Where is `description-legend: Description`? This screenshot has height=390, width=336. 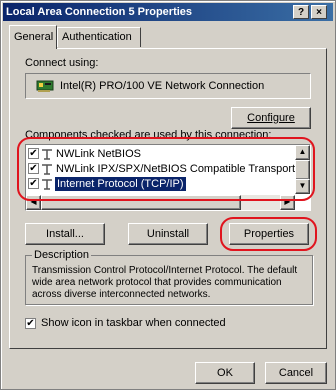 description-legend: Description is located at coordinates (62, 255).